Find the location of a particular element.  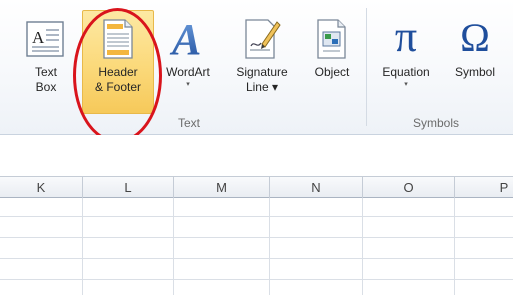

header-footer-label: Header is located at coordinates (118, 72).